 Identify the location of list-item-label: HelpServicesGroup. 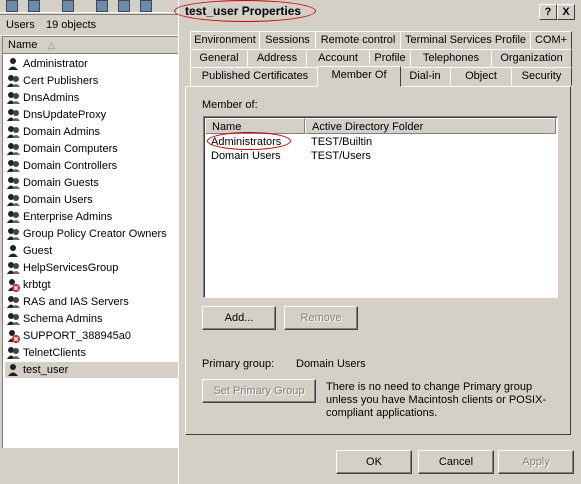
(71, 268).